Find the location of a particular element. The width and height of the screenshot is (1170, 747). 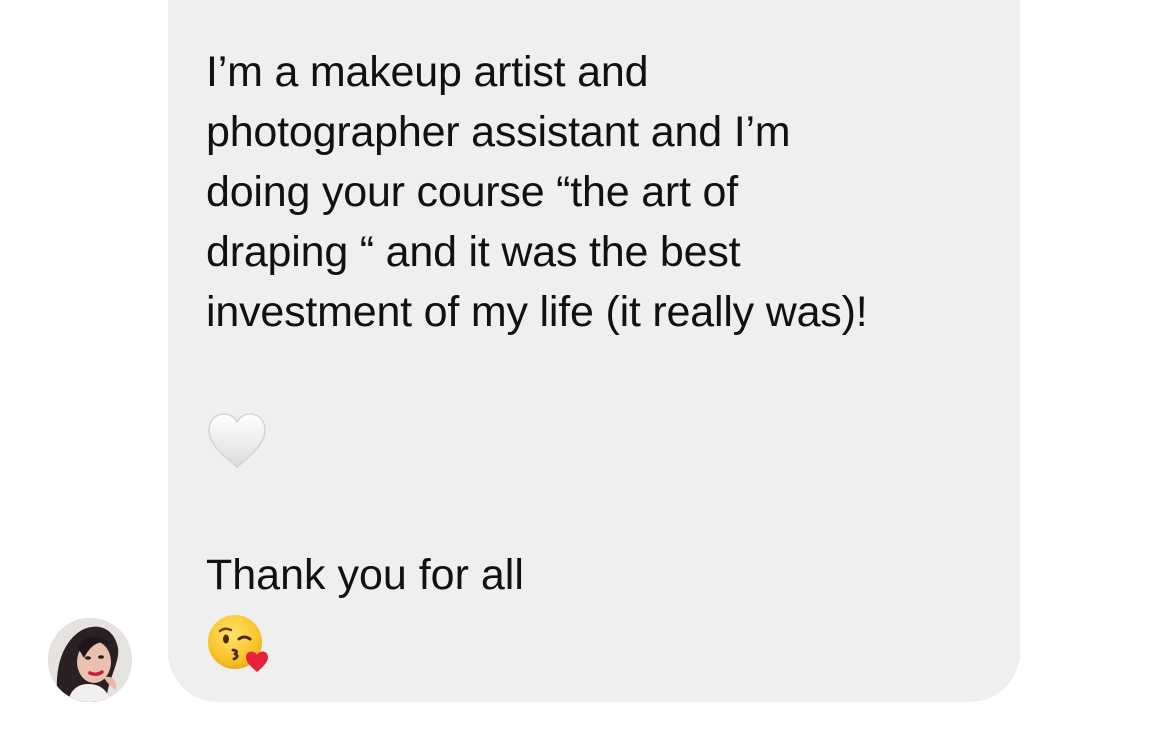

closing-text: Thank you for all is located at coordinates (365, 575).